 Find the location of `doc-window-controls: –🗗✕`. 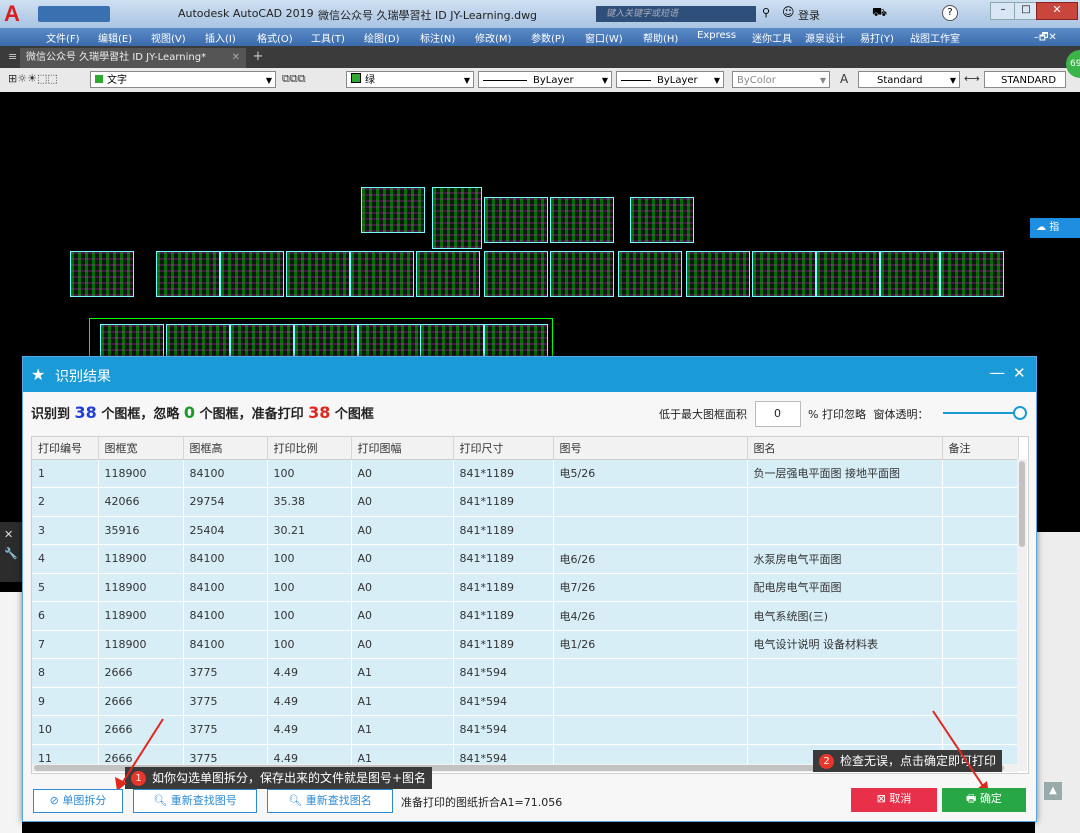

doc-window-controls: –🗗✕ is located at coordinates (1045, 38).